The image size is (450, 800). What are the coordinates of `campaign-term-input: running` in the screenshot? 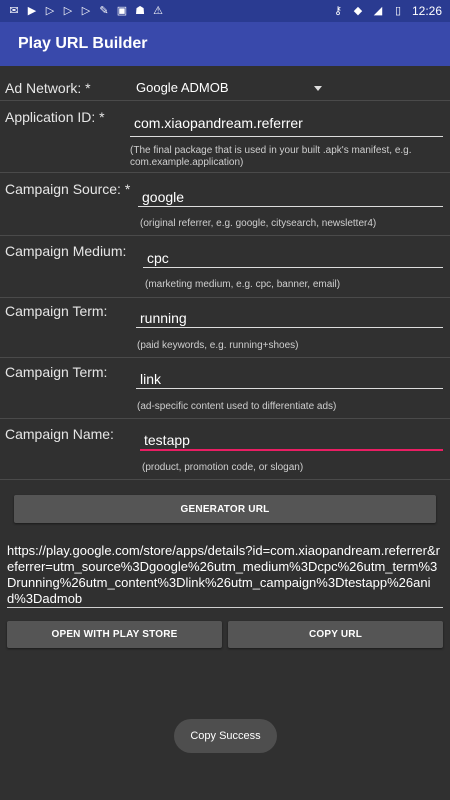 It's located at (289, 318).